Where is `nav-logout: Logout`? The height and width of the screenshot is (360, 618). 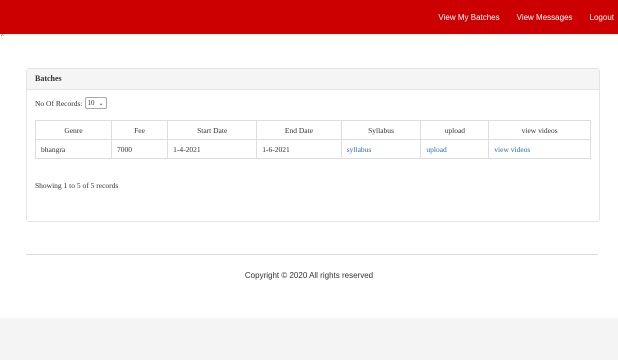
nav-logout: Logout is located at coordinates (602, 17).